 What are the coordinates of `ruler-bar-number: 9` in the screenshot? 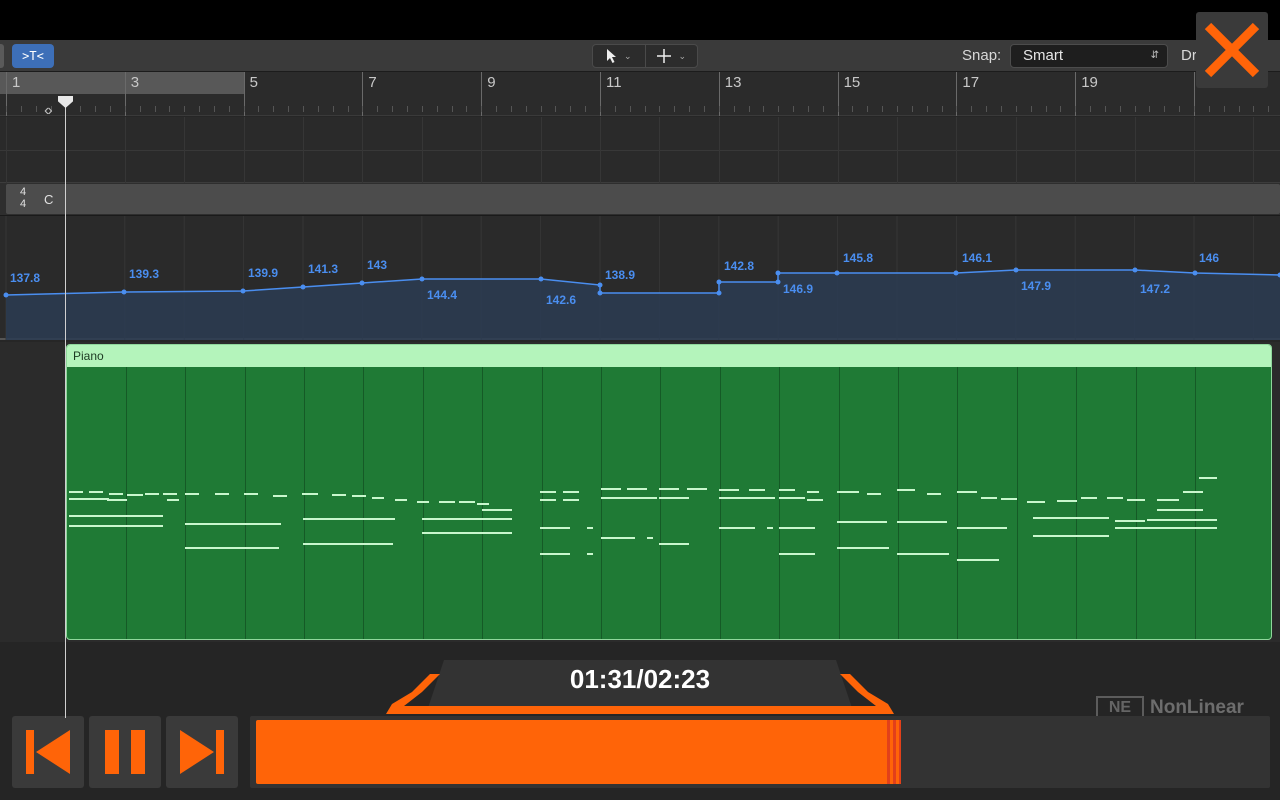 It's located at (491, 82).